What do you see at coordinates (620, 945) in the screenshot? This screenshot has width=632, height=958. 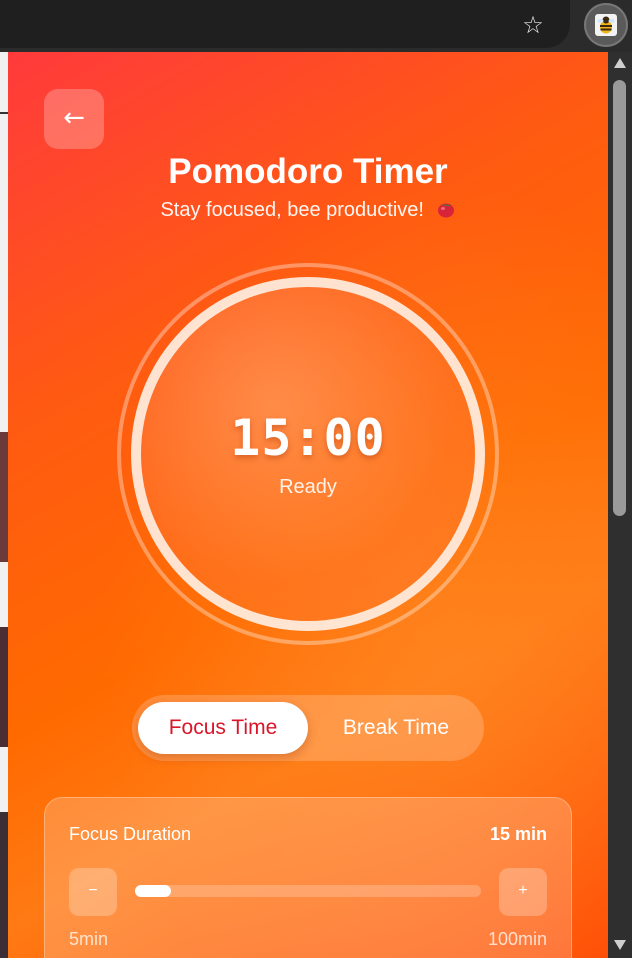 I see `scroll-down-arrow` at bounding box center [620, 945].